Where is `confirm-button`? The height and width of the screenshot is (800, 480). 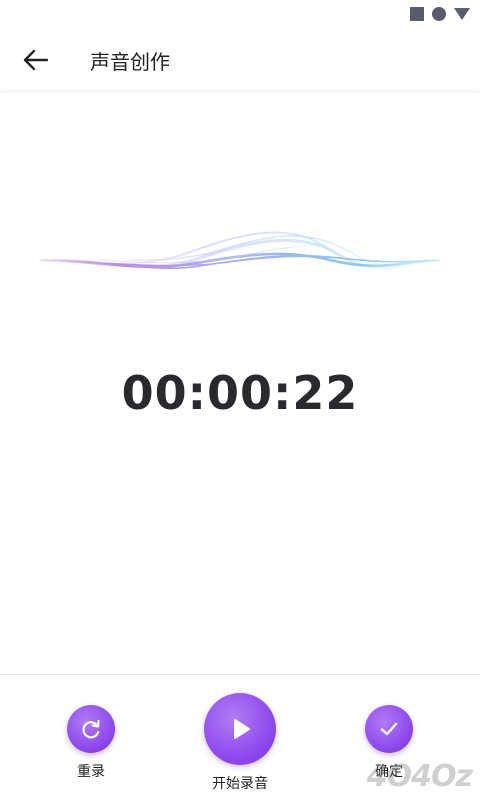
confirm-button is located at coordinates (389, 729).